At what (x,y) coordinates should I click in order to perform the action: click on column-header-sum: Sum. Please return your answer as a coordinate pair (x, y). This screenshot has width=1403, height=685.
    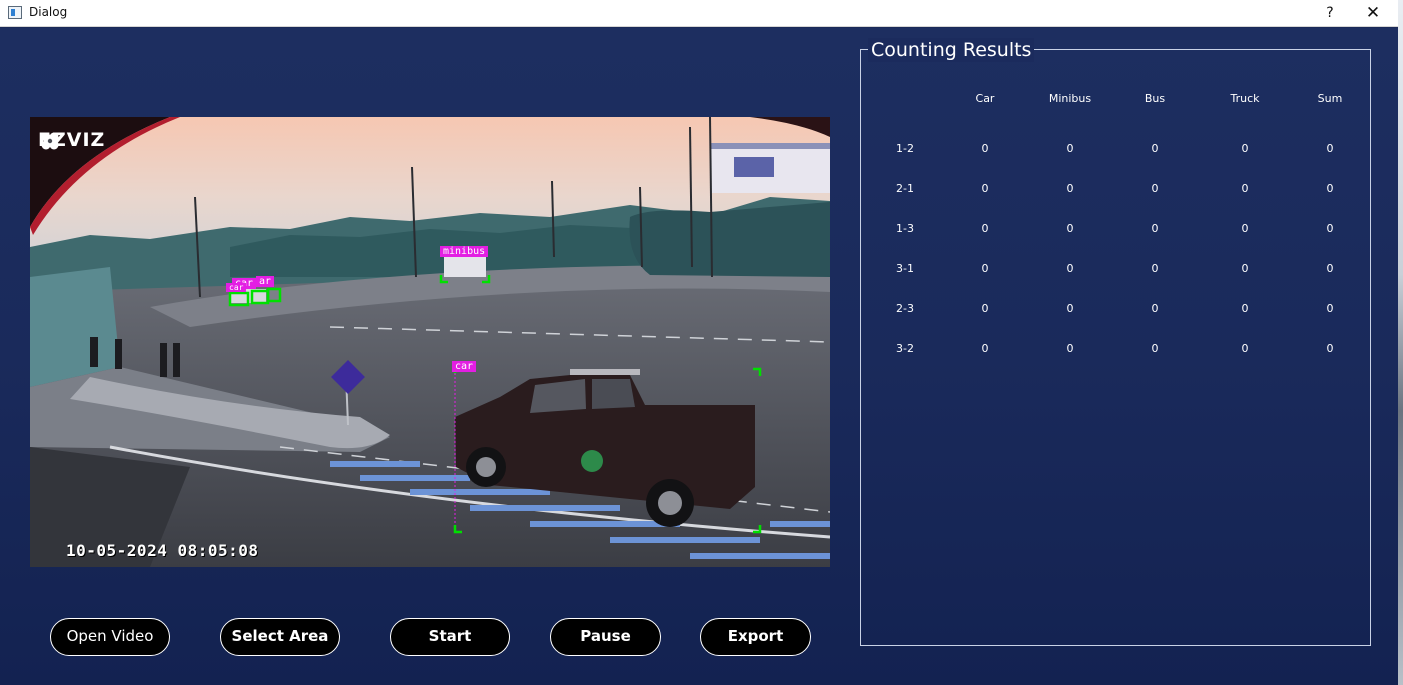
    Looking at the image, I should click on (1330, 98).